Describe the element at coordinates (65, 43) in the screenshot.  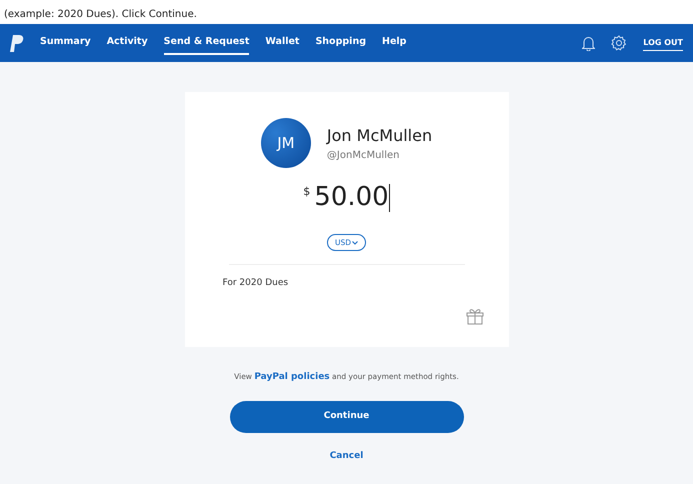
I see `nav-tab: Summary` at that location.